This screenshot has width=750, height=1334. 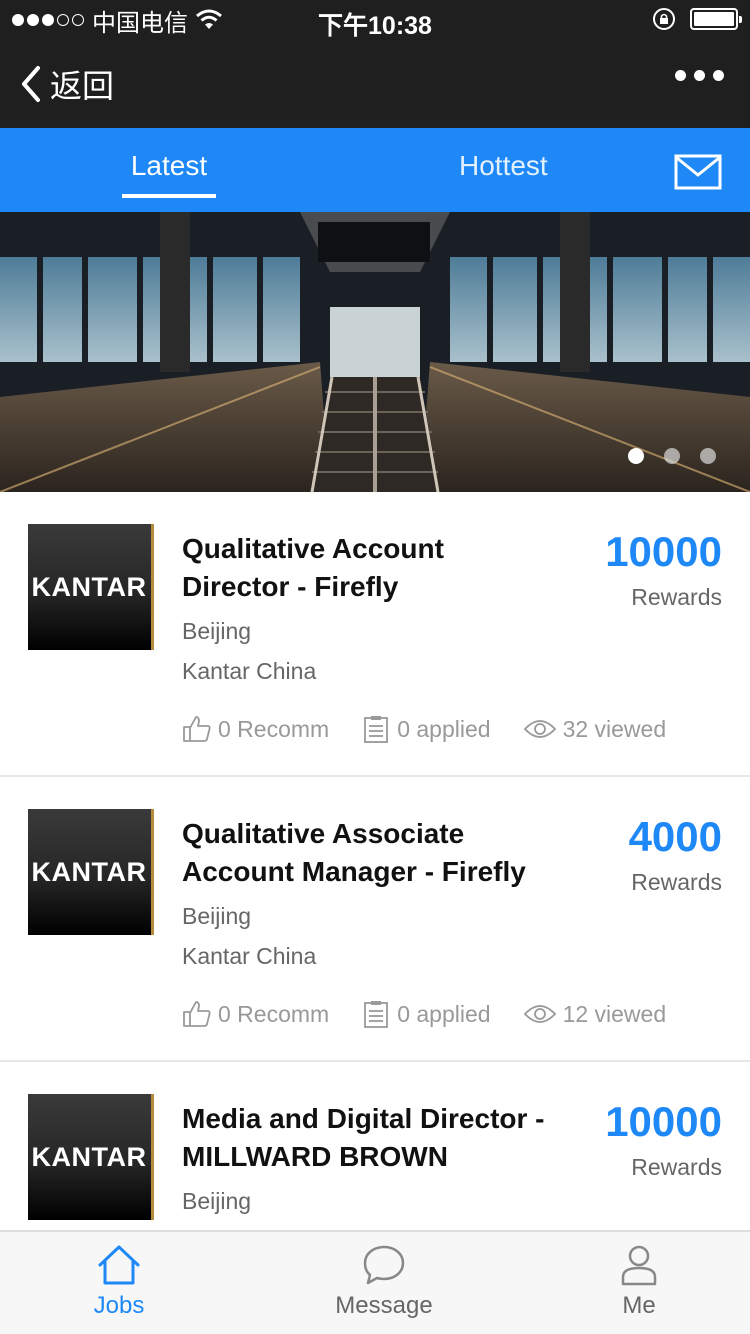 I want to click on person-icon, so click(x=639, y=1265).